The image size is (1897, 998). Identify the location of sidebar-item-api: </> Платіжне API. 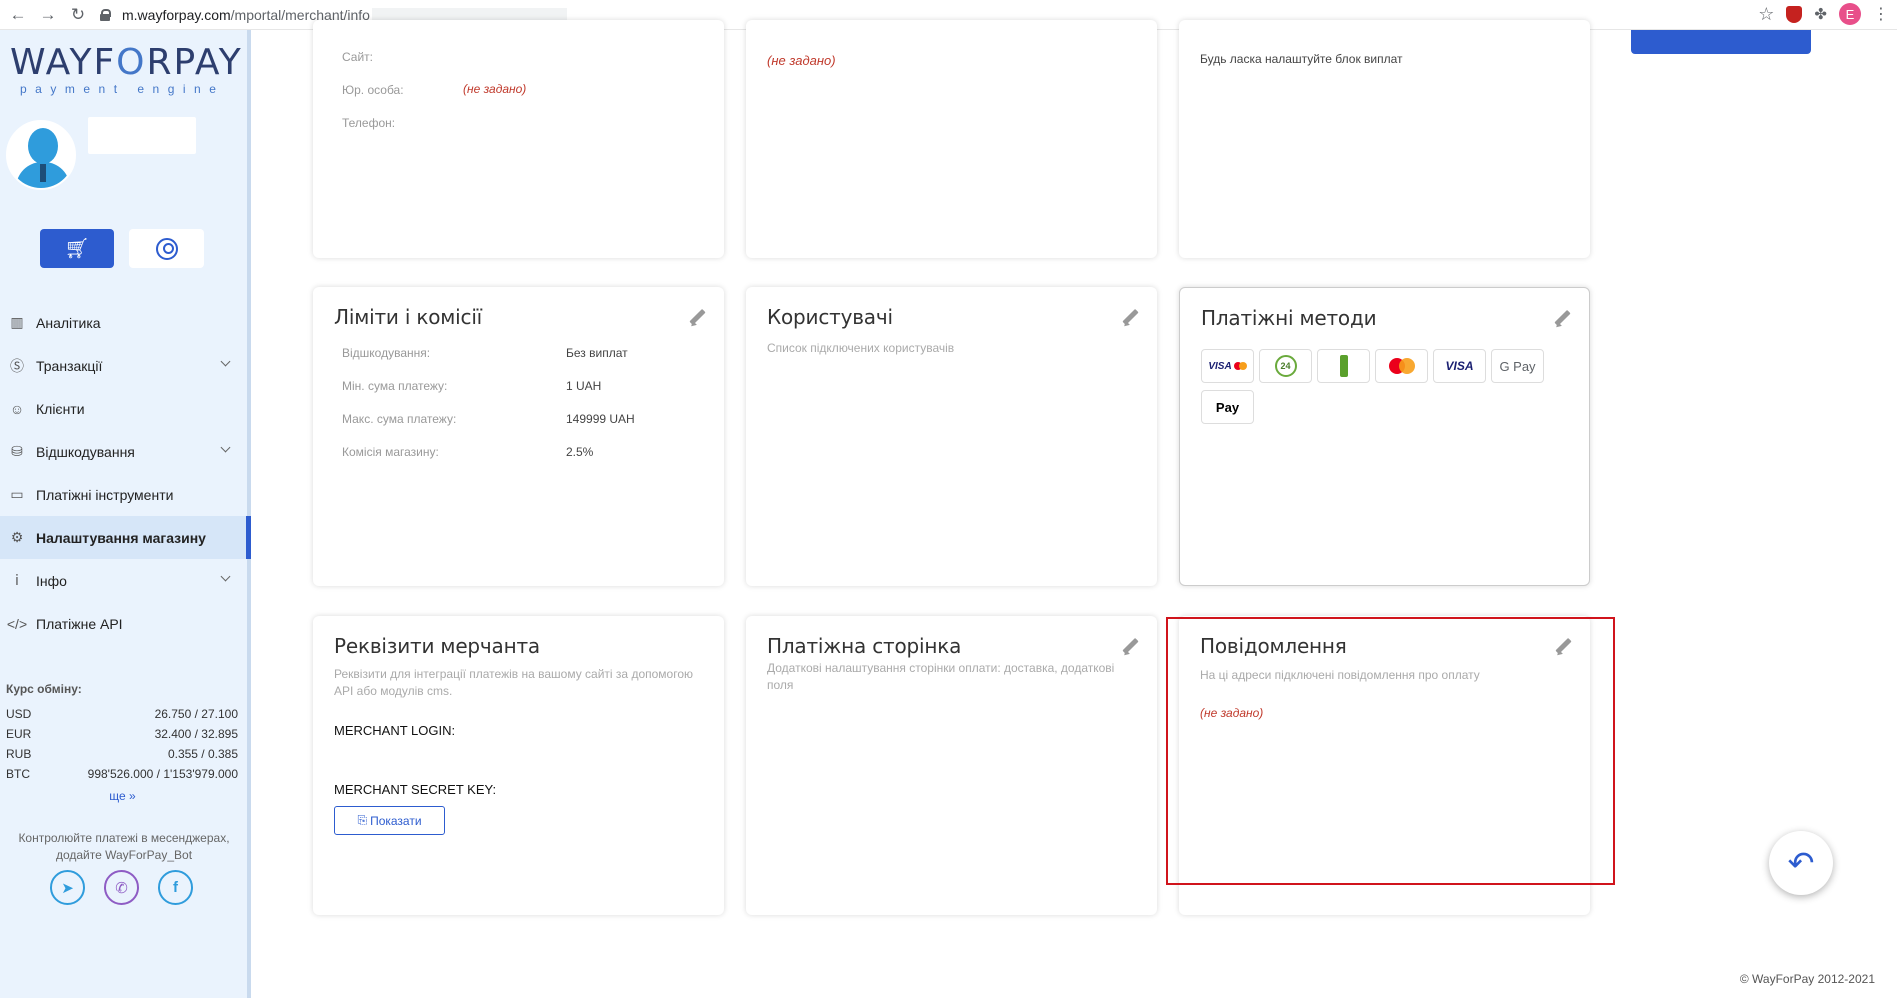
(125, 623).